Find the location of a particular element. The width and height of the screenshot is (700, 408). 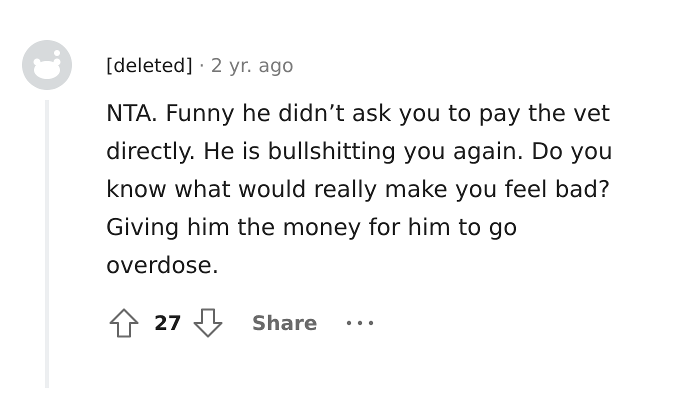

timestamp: 2 yr. ago is located at coordinates (252, 66).